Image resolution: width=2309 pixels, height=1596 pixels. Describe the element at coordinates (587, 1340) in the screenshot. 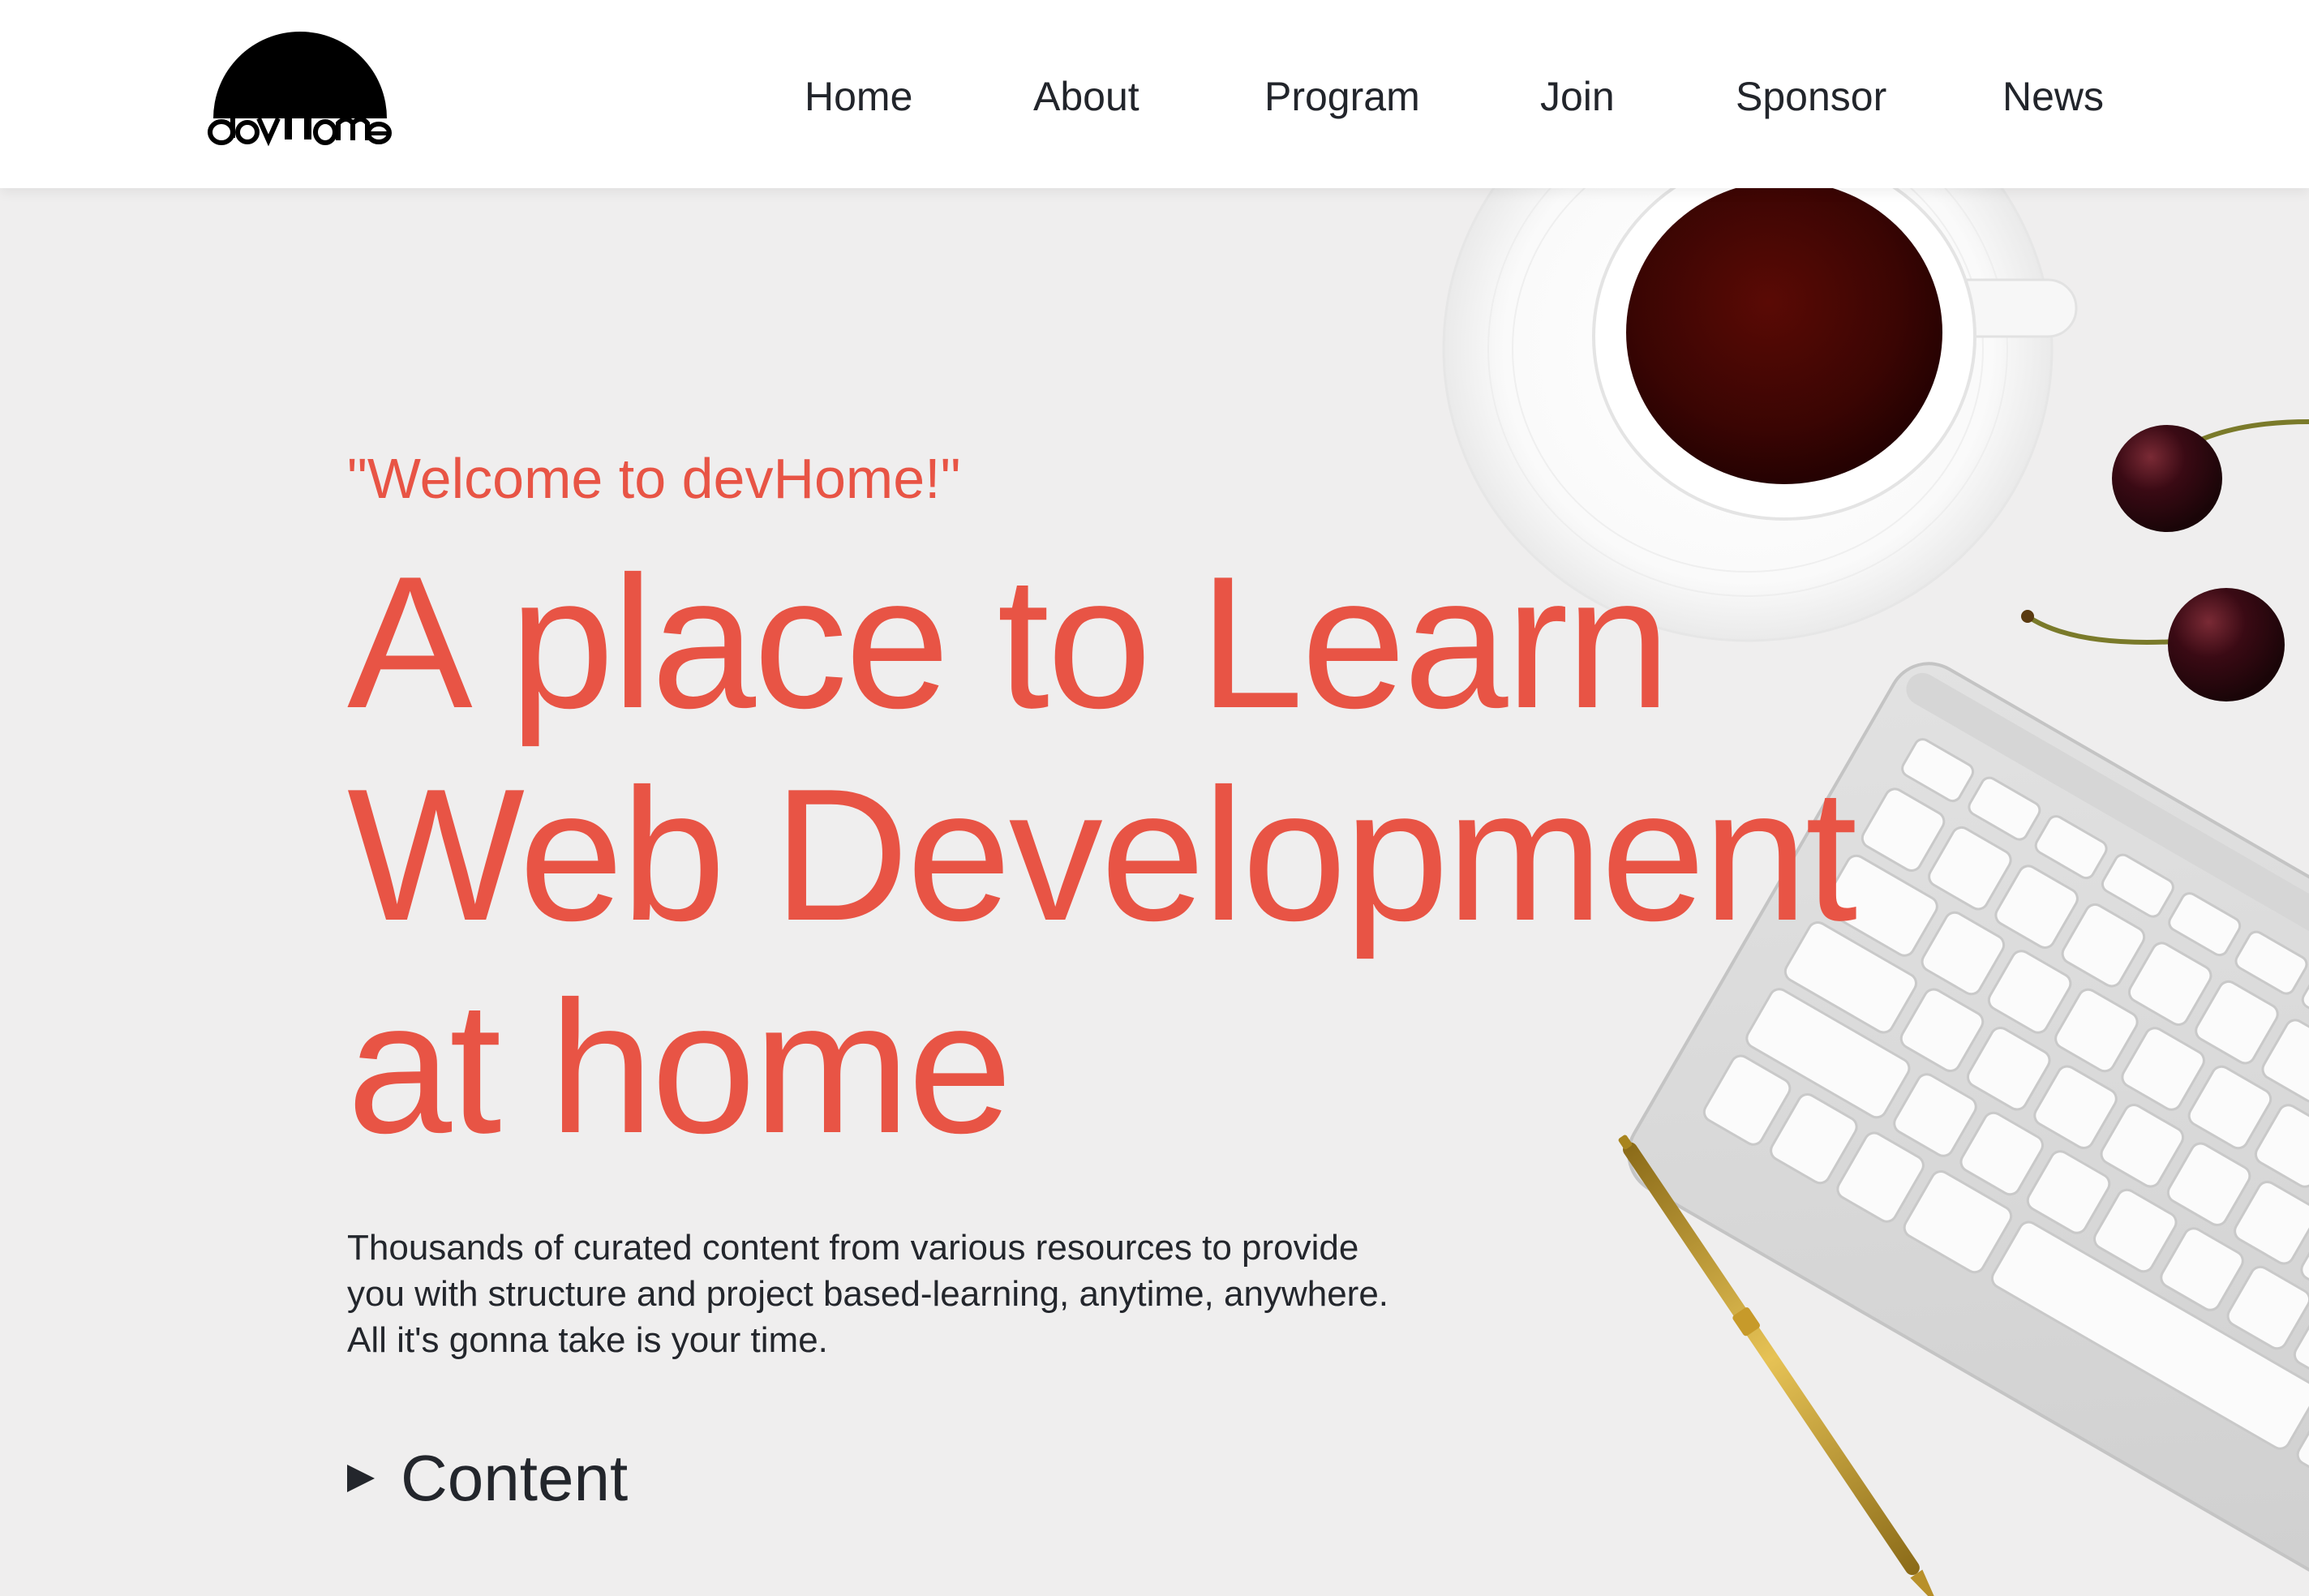

I see `description-line-3: All it's gonna take is your time.` at that location.